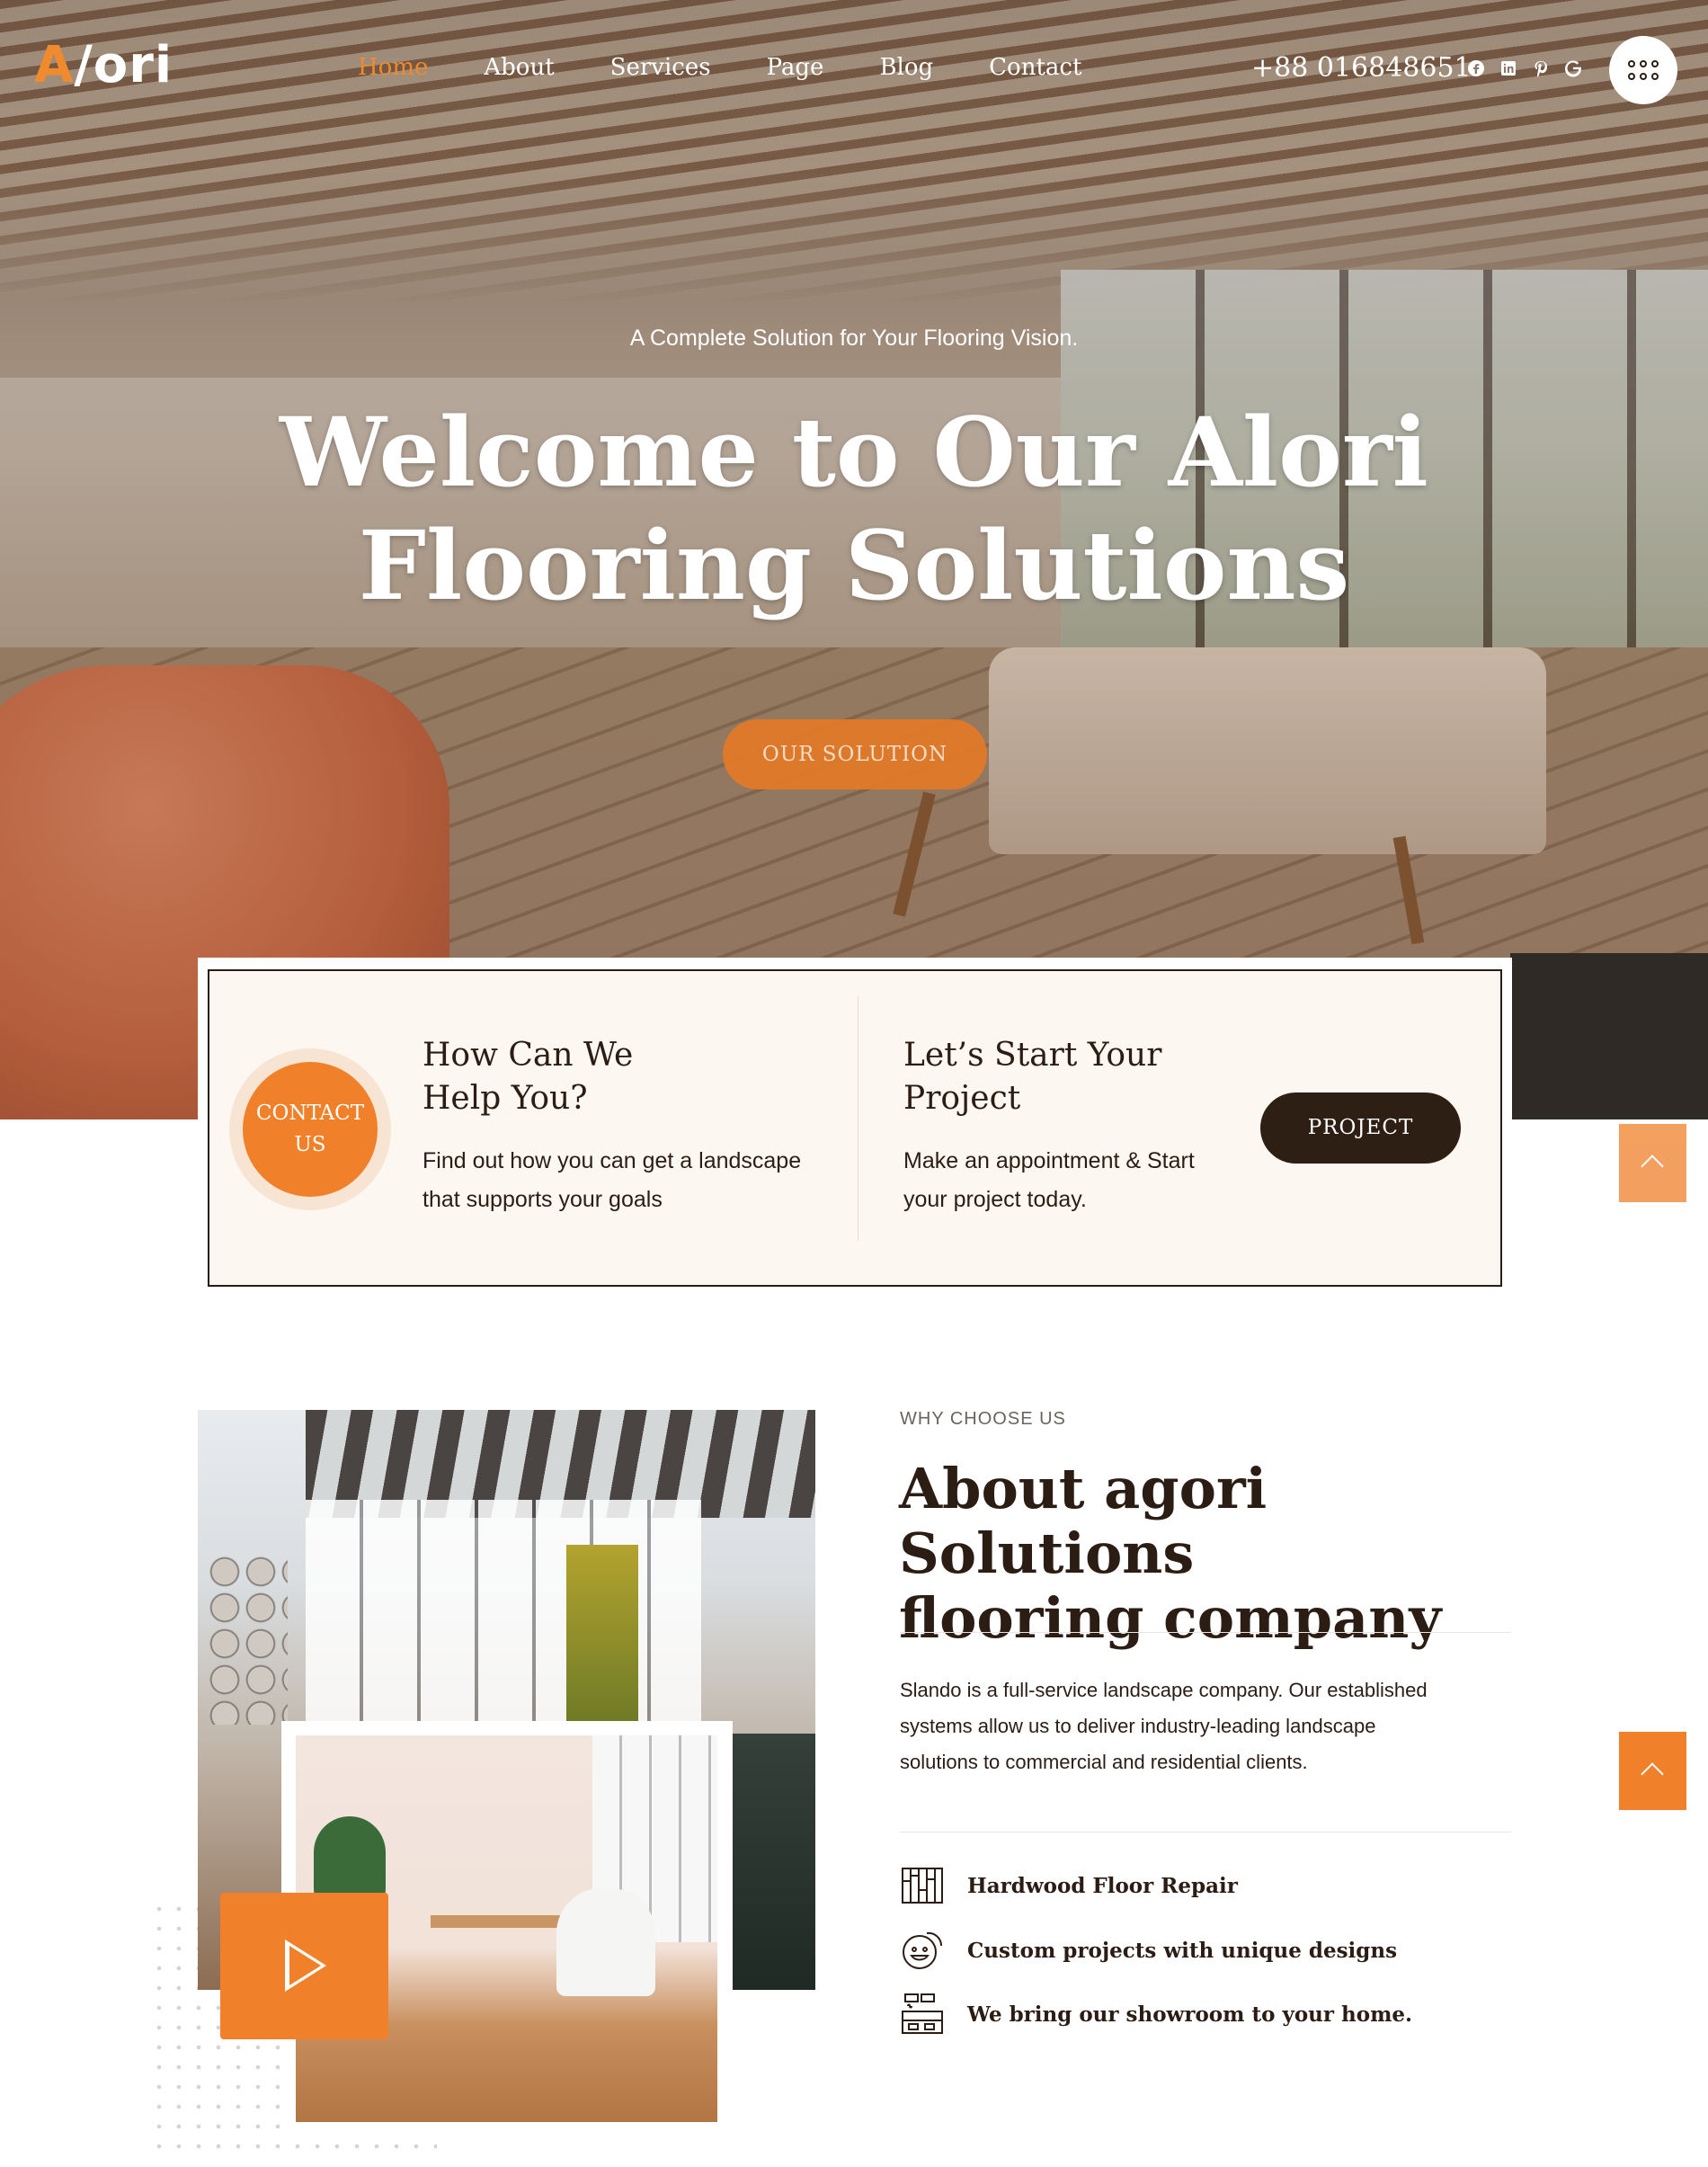 The width and height of the screenshot is (1708, 2167). Describe the element at coordinates (393, 67) in the screenshot. I see `nav-item-home: Home` at that location.